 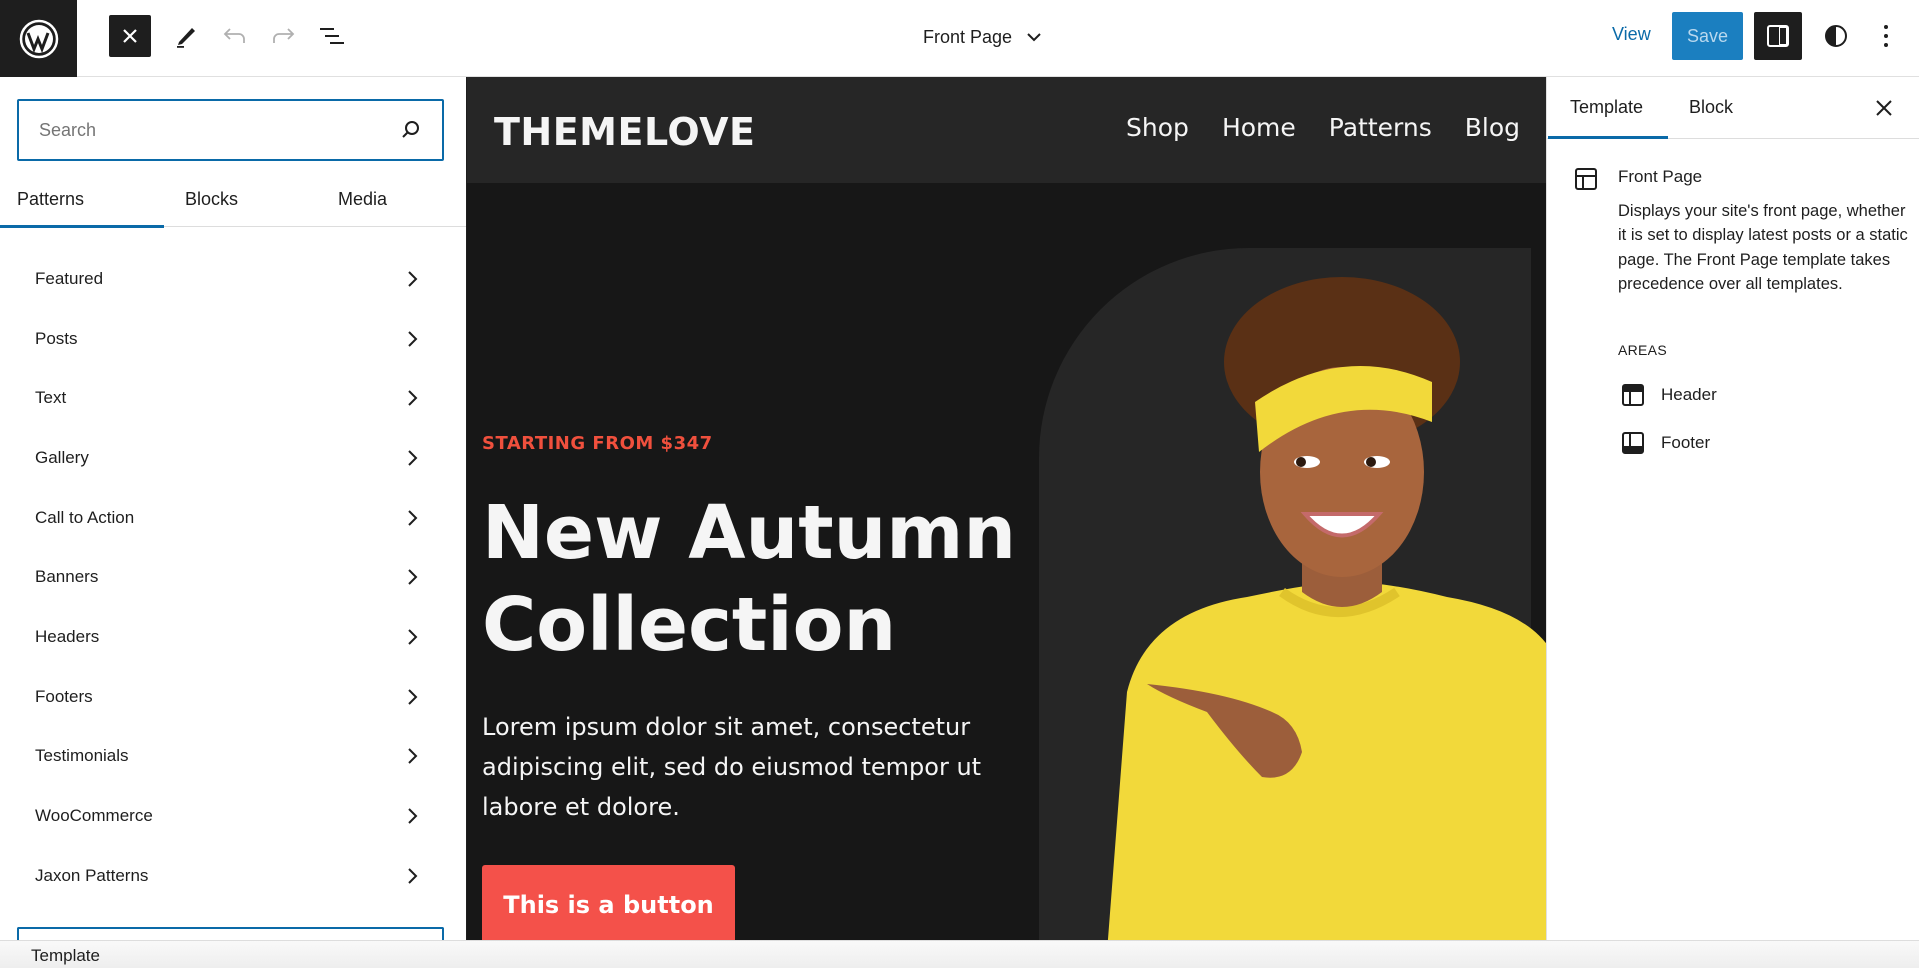 I want to click on redo-icon, so click(x=284, y=35).